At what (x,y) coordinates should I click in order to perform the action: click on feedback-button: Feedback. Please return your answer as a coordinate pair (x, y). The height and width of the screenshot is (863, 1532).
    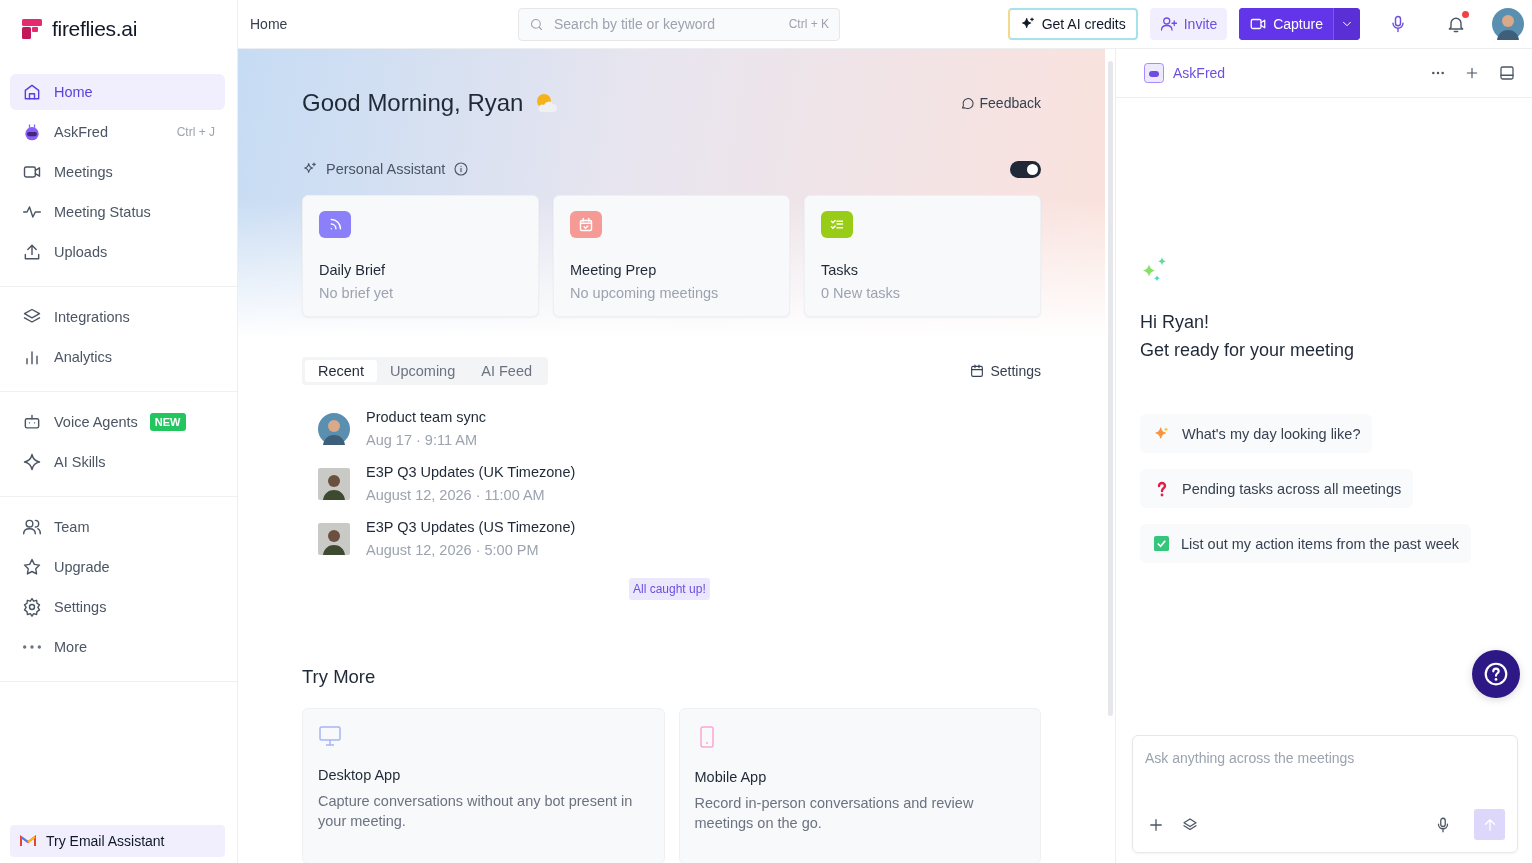
    Looking at the image, I should click on (1000, 103).